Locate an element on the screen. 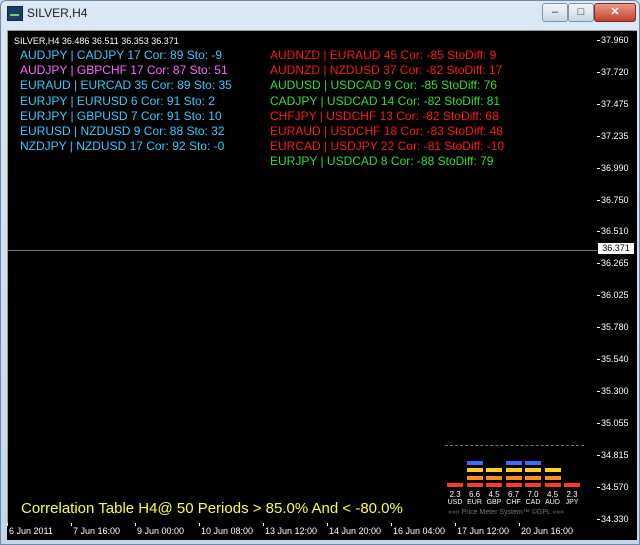 Image resolution: width=640 pixels, height=545 pixels. price-tick-label: 34.815 is located at coordinates (615, 454).